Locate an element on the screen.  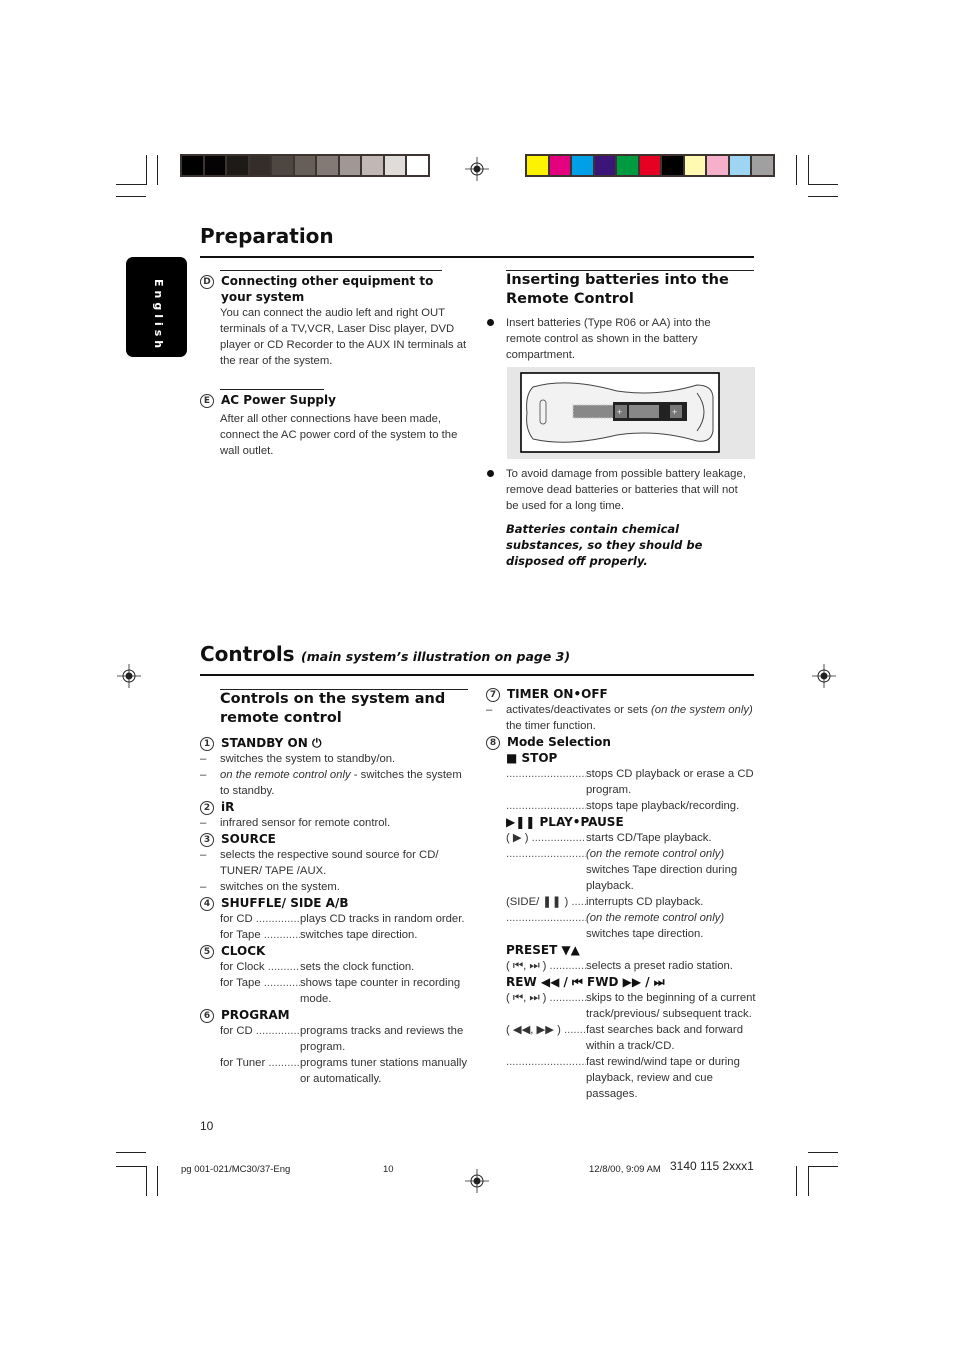
item-heading-row: 2 iR is located at coordinates (335, 807).